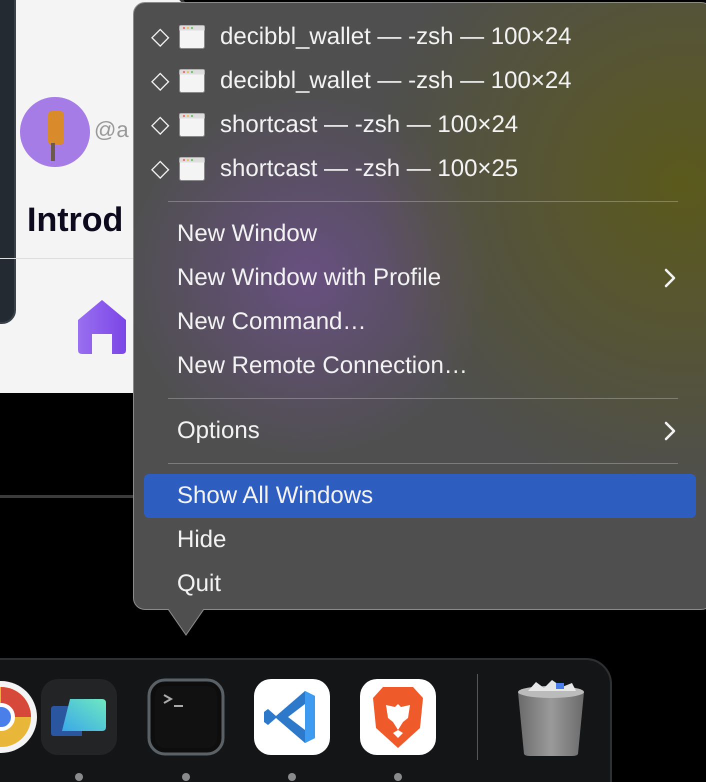 The height and width of the screenshot is (782, 706). What do you see at coordinates (55, 132) in the screenshot?
I see `avatar-icon` at bounding box center [55, 132].